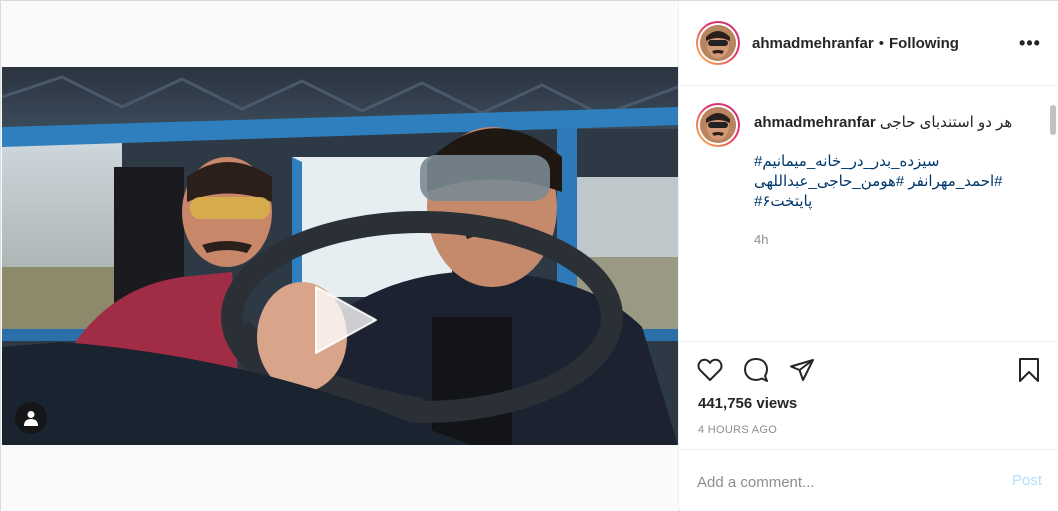  I want to click on post-comment-button: Post, so click(1027, 480).